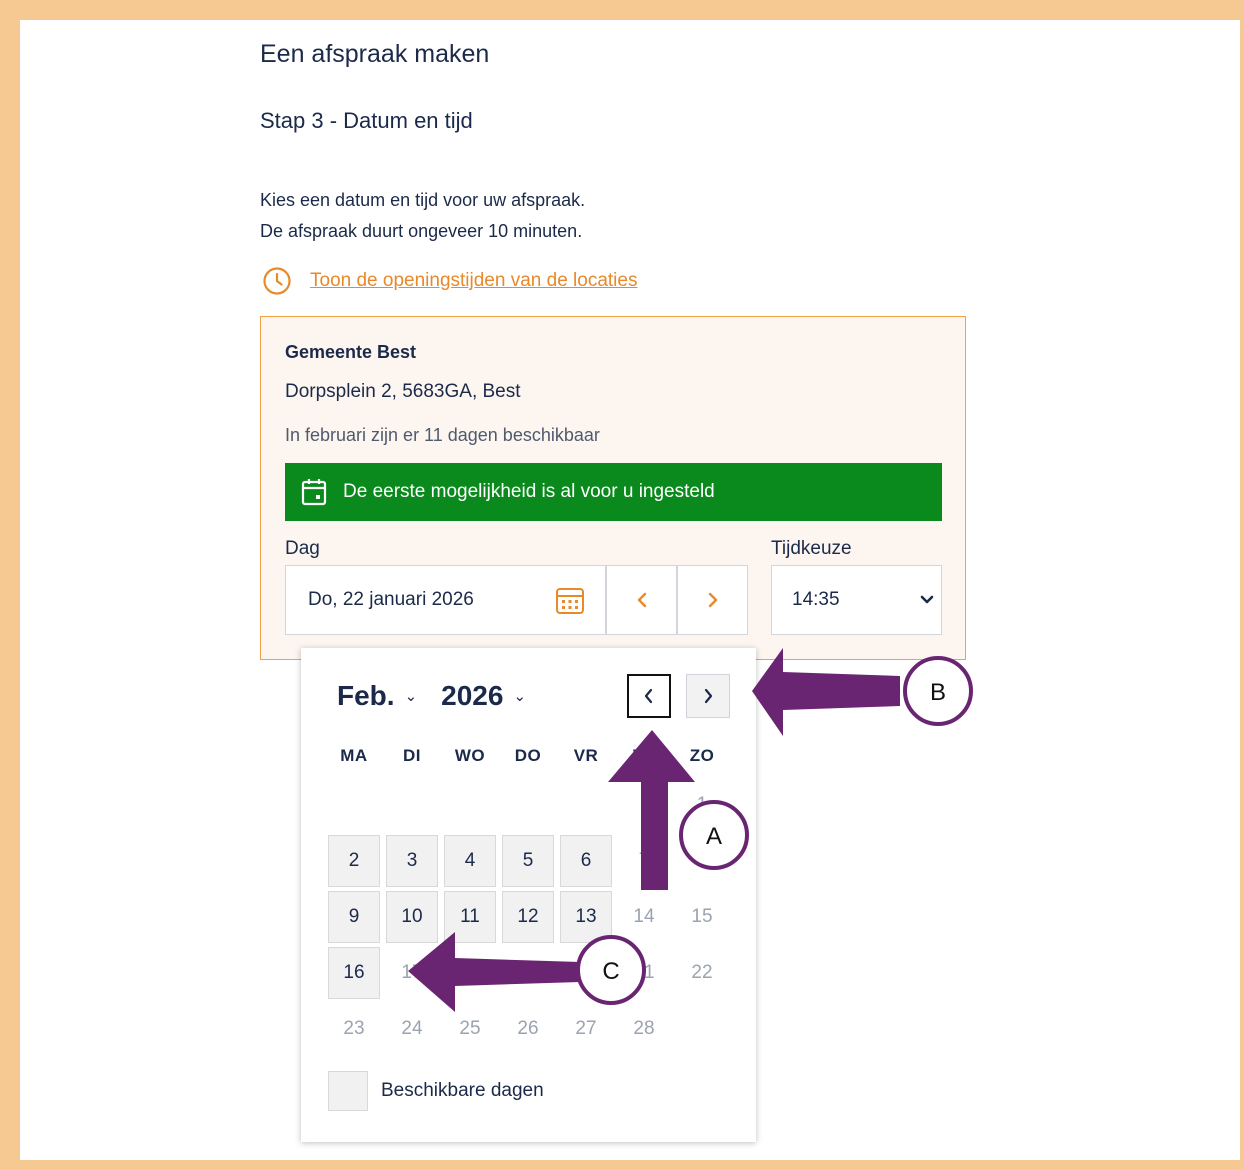 Image resolution: width=1244 pixels, height=1169 pixels. Describe the element at coordinates (938, 692) in the screenshot. I see `annotation-label-b: B` at that location.